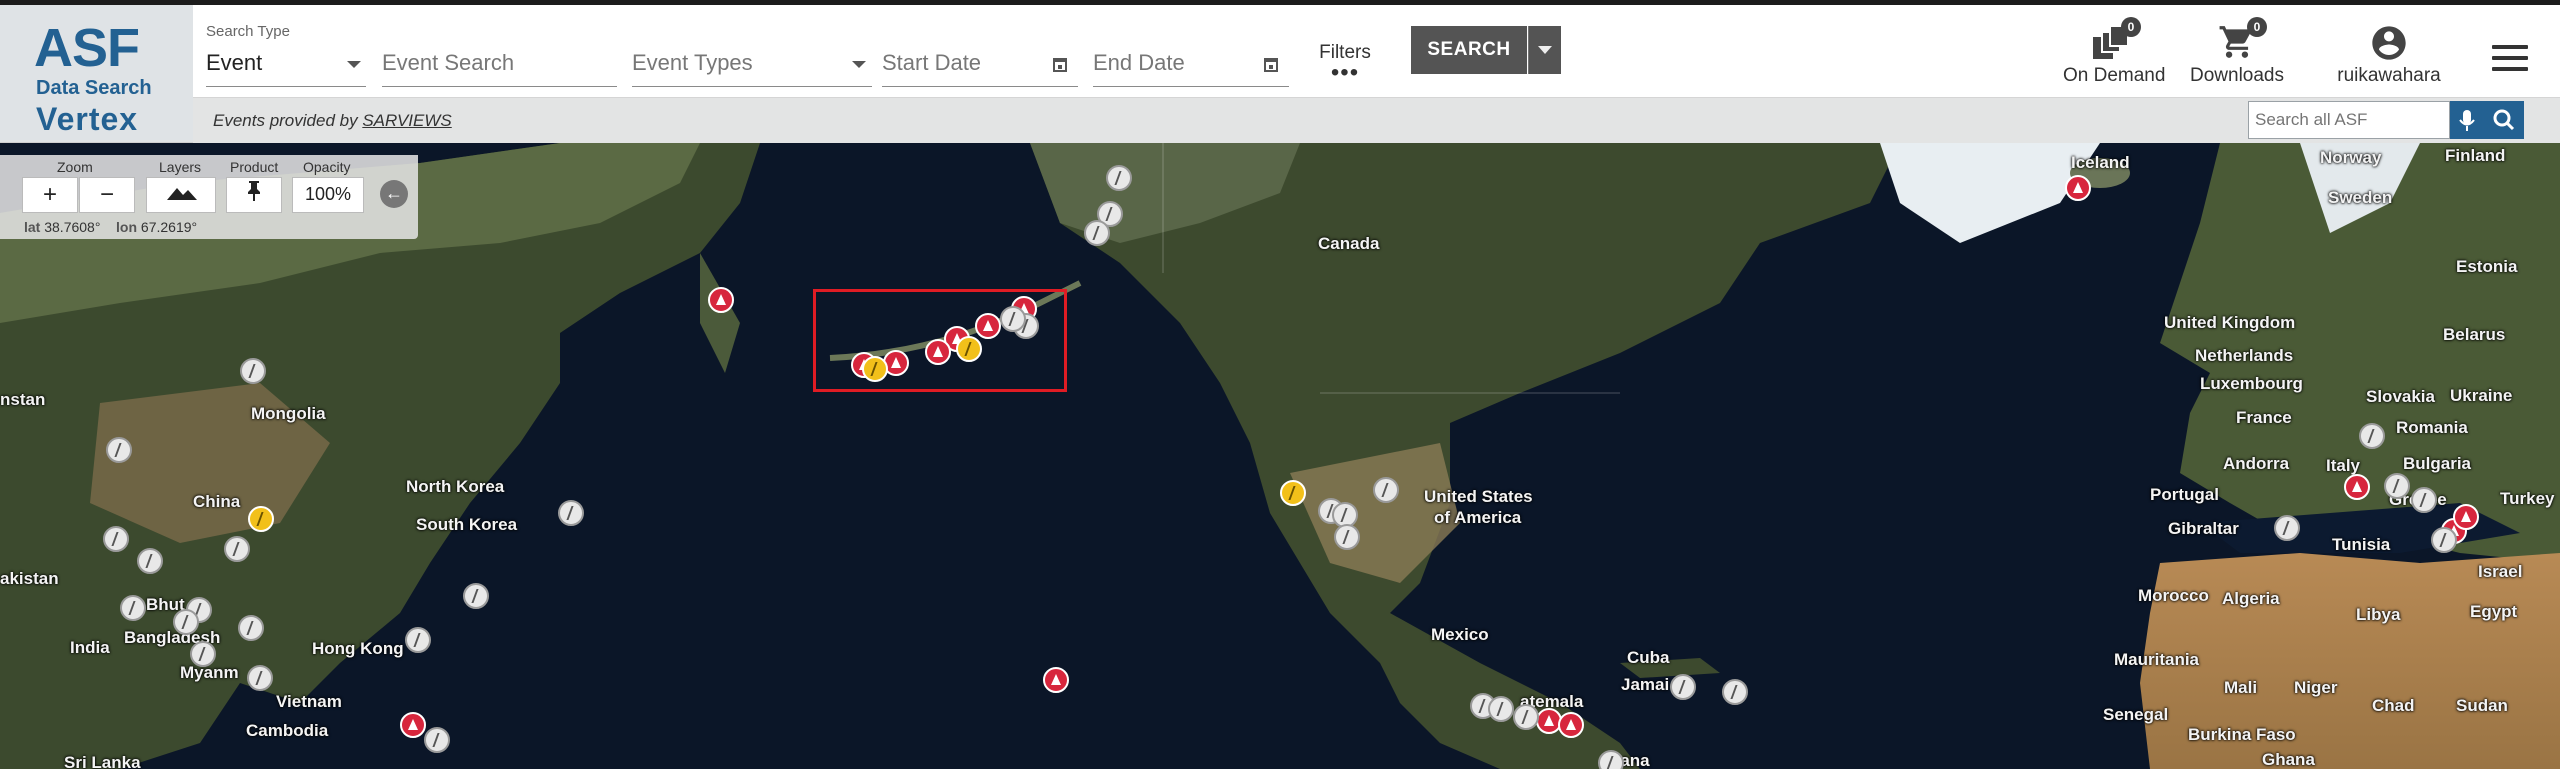 This screenshot has height=769, width=2560. What do you see at coordinates (455, 486) in the screenshot?
I see `label-north-korea: North Korea` at bounding box center [455, 486].